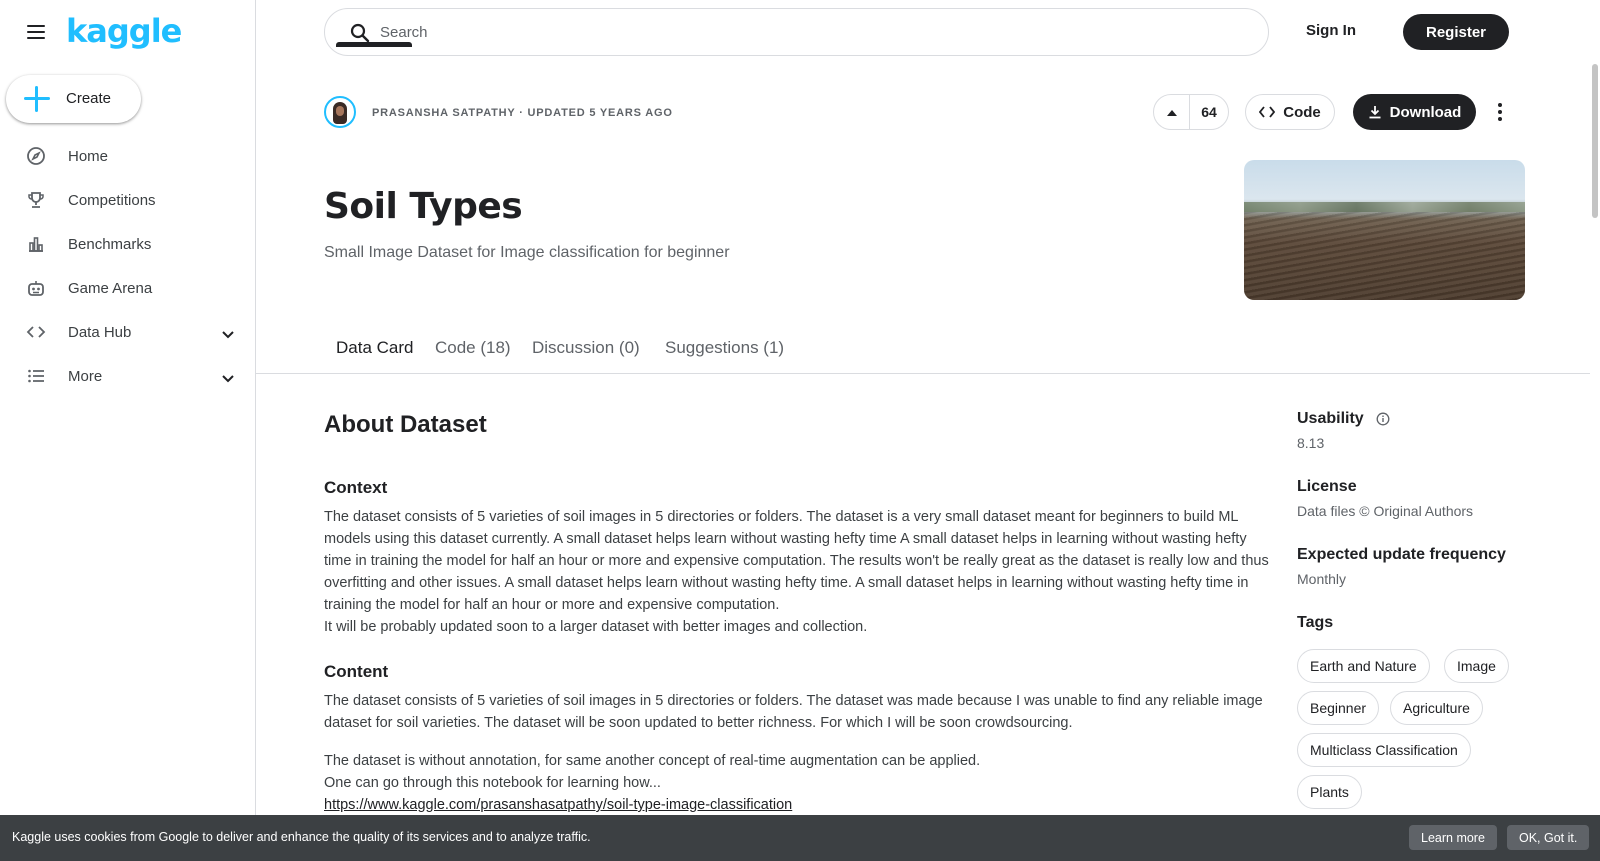 The width and height of the screenshot is (1600, 861). Describe the element at coordinates (356, 671) in the screenshot. I see `content-heading: Content` at that location.